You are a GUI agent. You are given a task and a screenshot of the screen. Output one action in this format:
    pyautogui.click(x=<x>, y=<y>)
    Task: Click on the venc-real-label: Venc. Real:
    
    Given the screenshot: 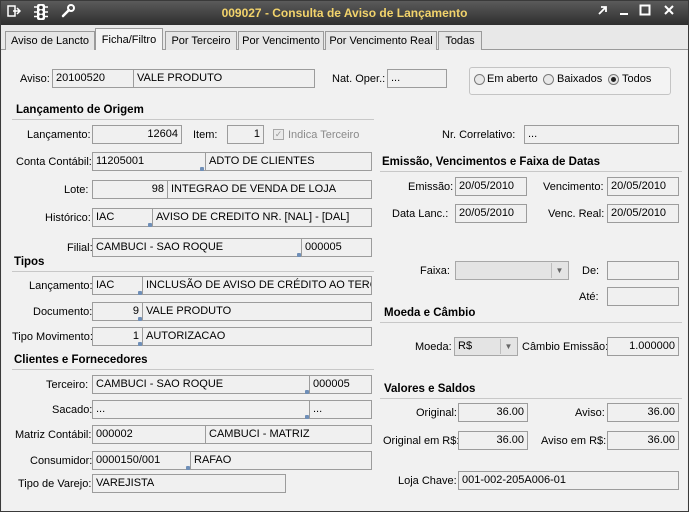 What is the action you would take?
    pyautogui.click(x=576, y=214)
    